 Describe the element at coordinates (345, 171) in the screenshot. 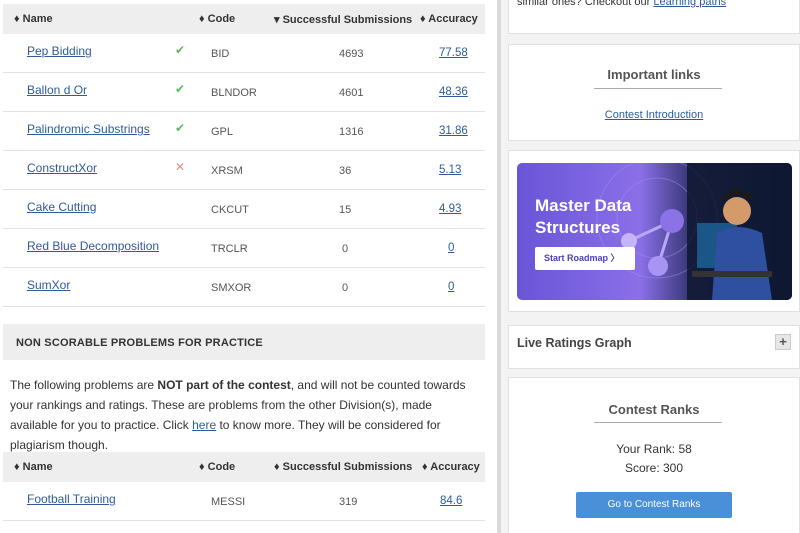

I see `problem-submissions: 36` at that location.